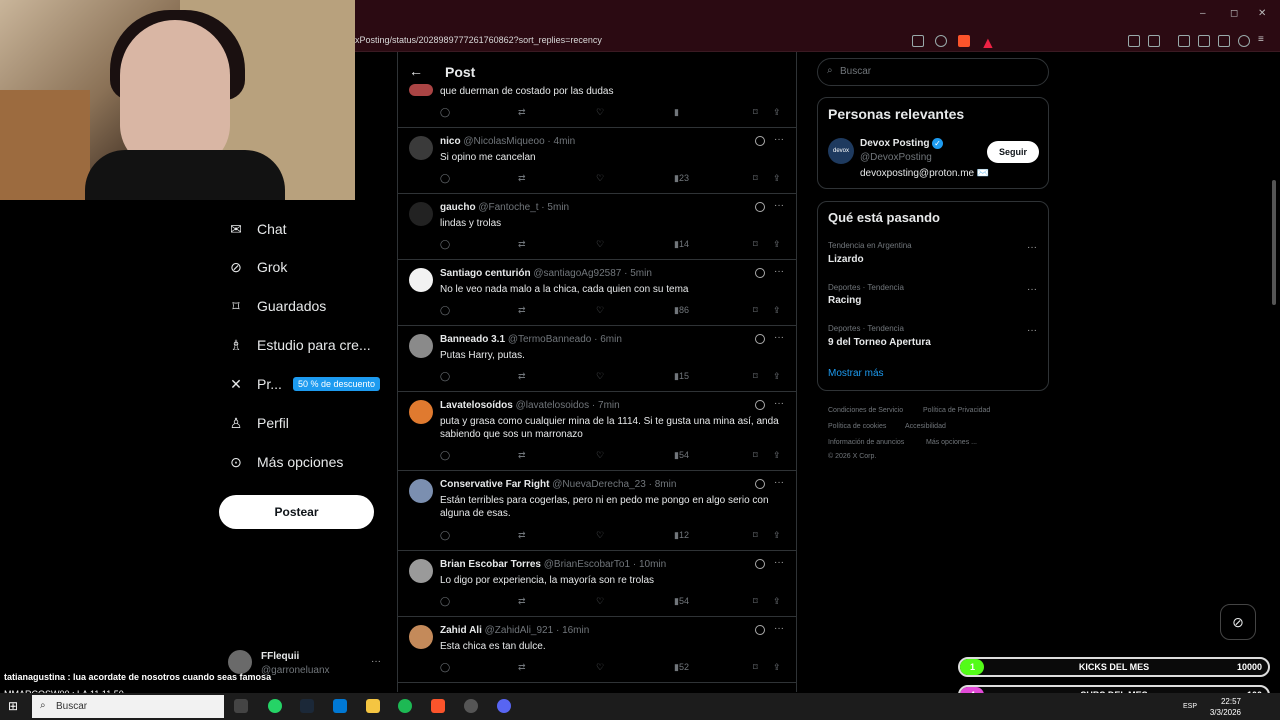 The image size is (1280, 720). What do you see at coordinates (1190, 706) in the screenshot?
I see `language-indicator: ESP` at bounding box center [1190, 706].